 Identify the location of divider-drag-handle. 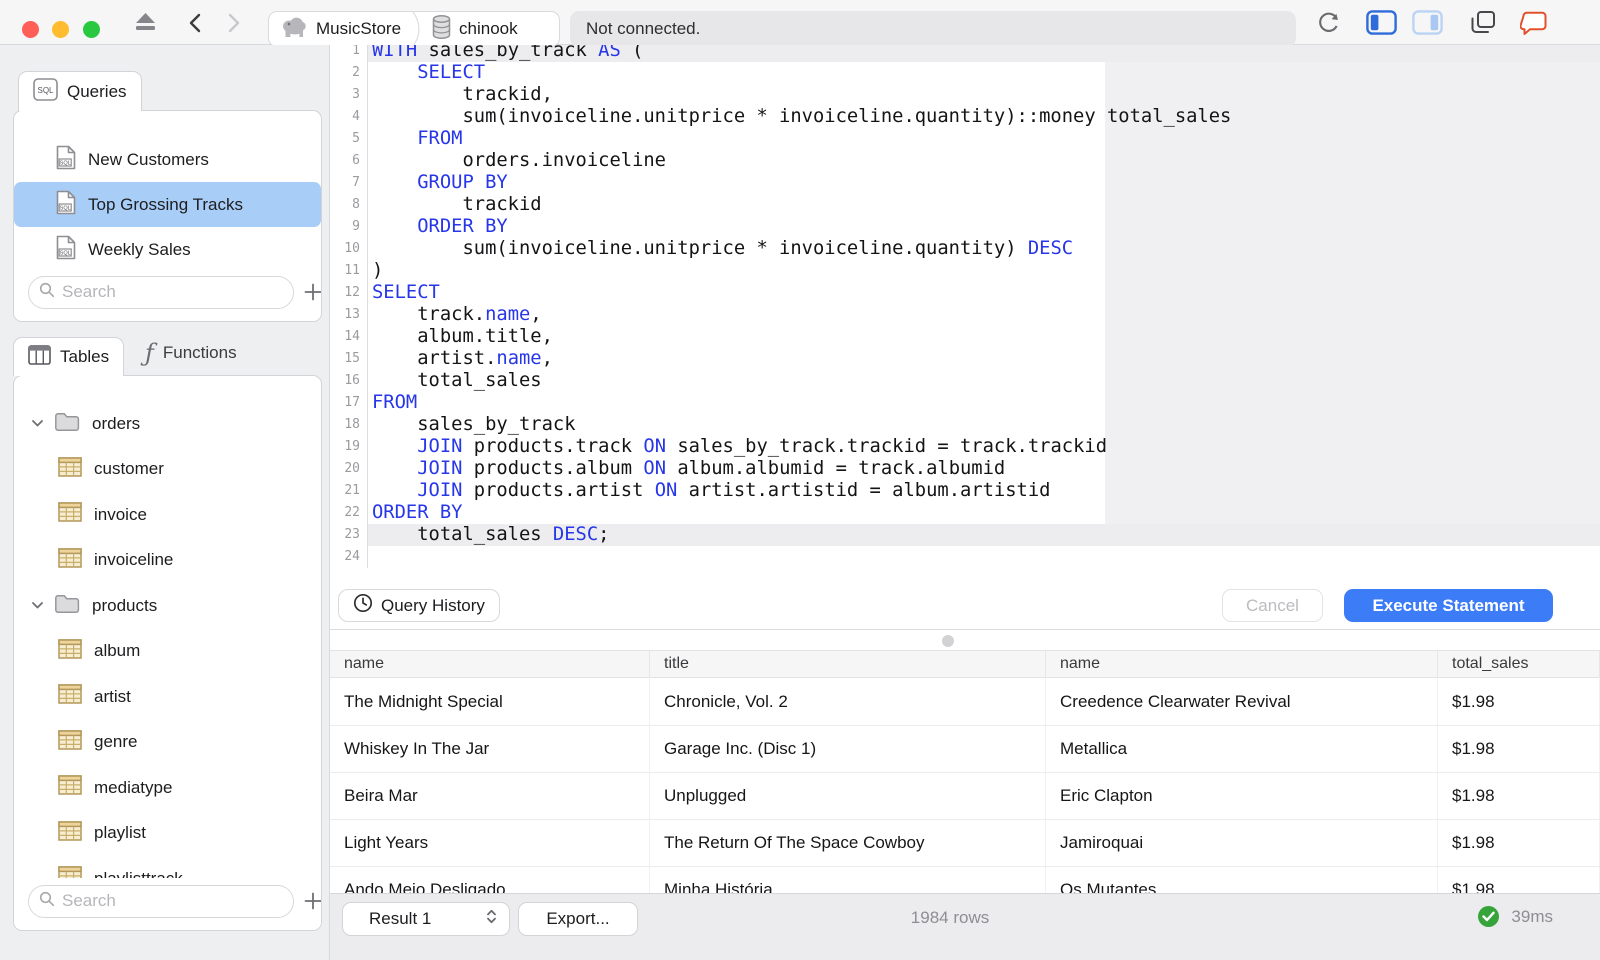
(948, 641).